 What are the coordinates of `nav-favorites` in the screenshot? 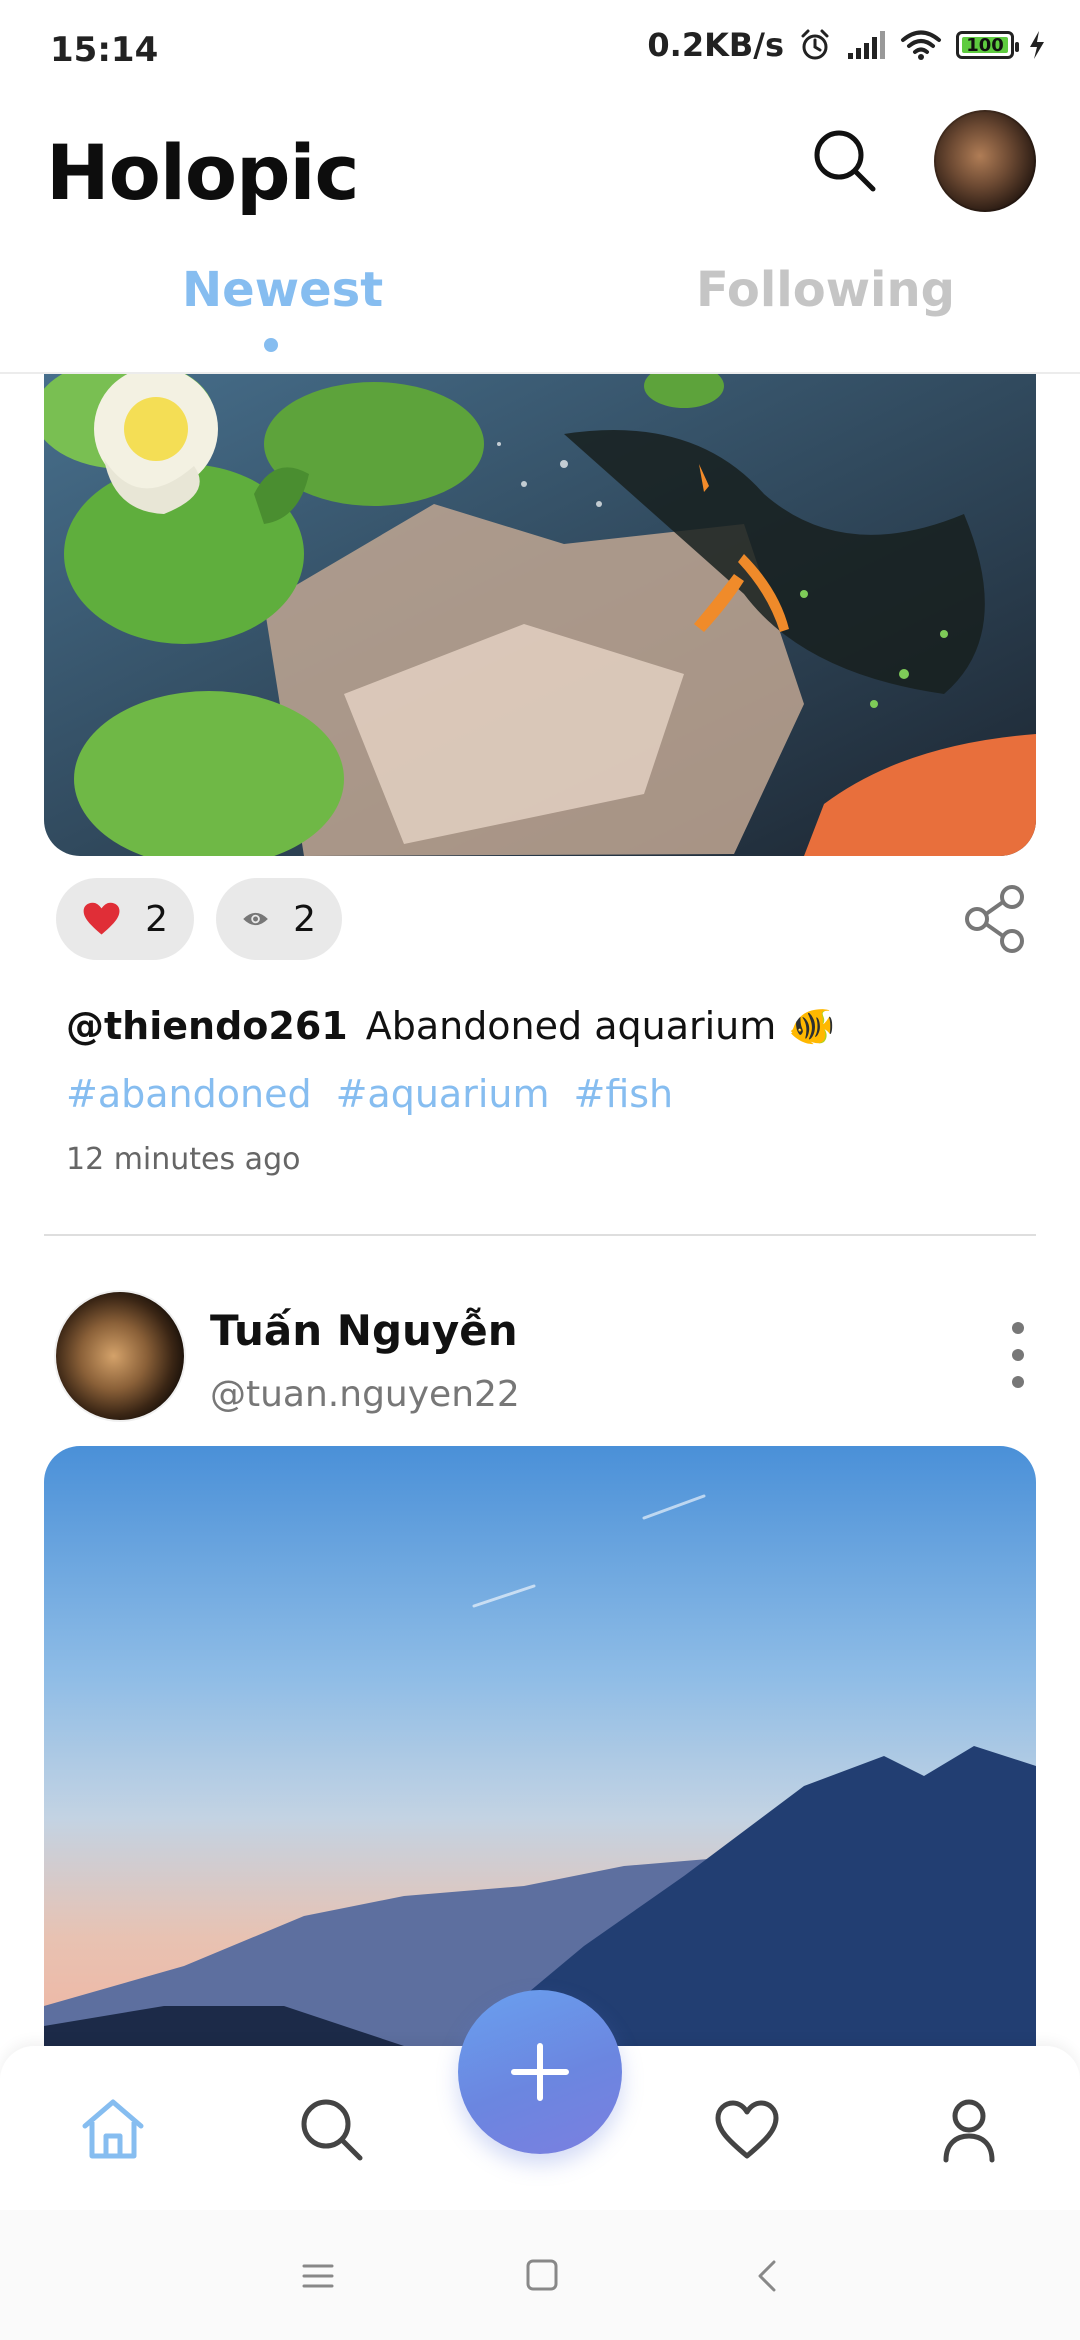 It's located at (747, 2129).